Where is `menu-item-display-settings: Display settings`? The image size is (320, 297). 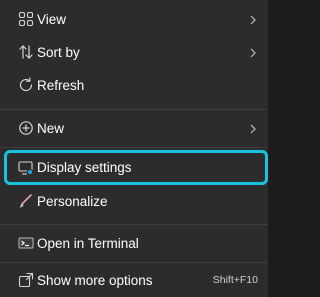
menu-item-display-settings: Display settings is located at coordinates (136, 167).